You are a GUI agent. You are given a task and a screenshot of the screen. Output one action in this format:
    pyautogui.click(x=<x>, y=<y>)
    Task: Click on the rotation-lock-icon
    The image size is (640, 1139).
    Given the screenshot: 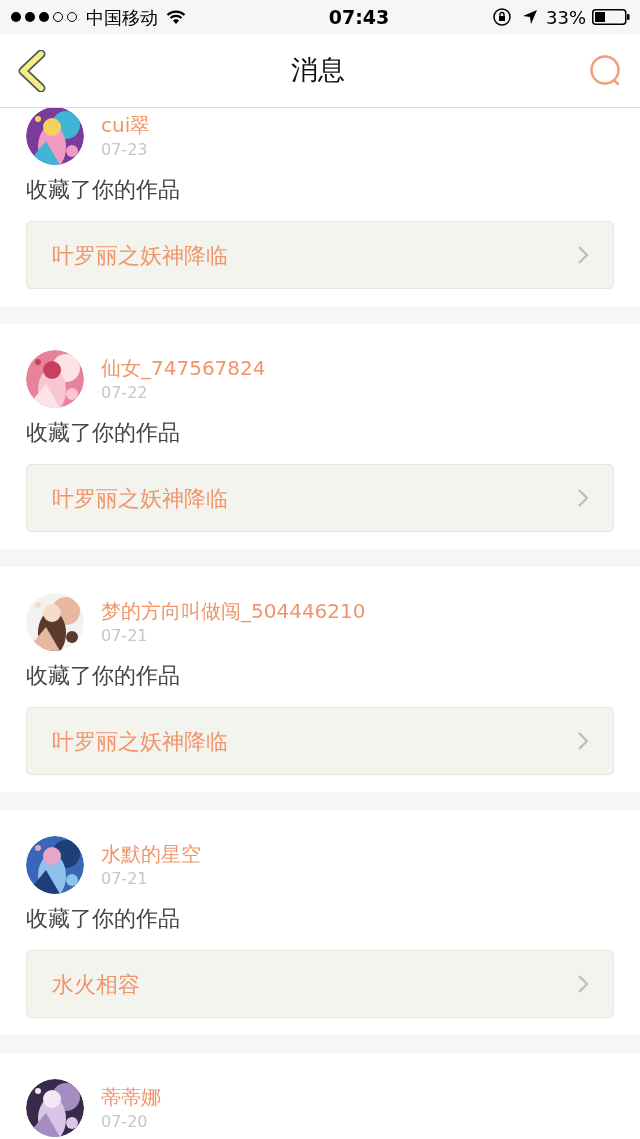 What is the action you would take?
    pyautogui.click(x=502, y=17)
    